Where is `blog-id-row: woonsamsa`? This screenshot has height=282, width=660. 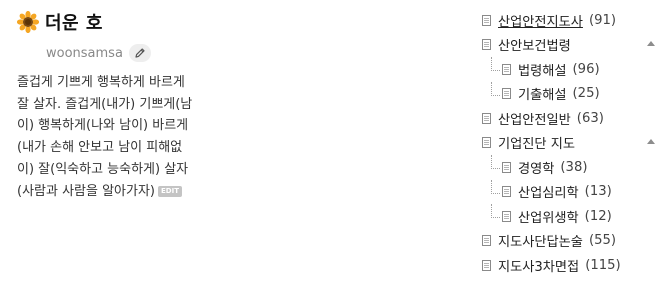 blog-id-row: woonsamsa is located at coordinates (137, 53).